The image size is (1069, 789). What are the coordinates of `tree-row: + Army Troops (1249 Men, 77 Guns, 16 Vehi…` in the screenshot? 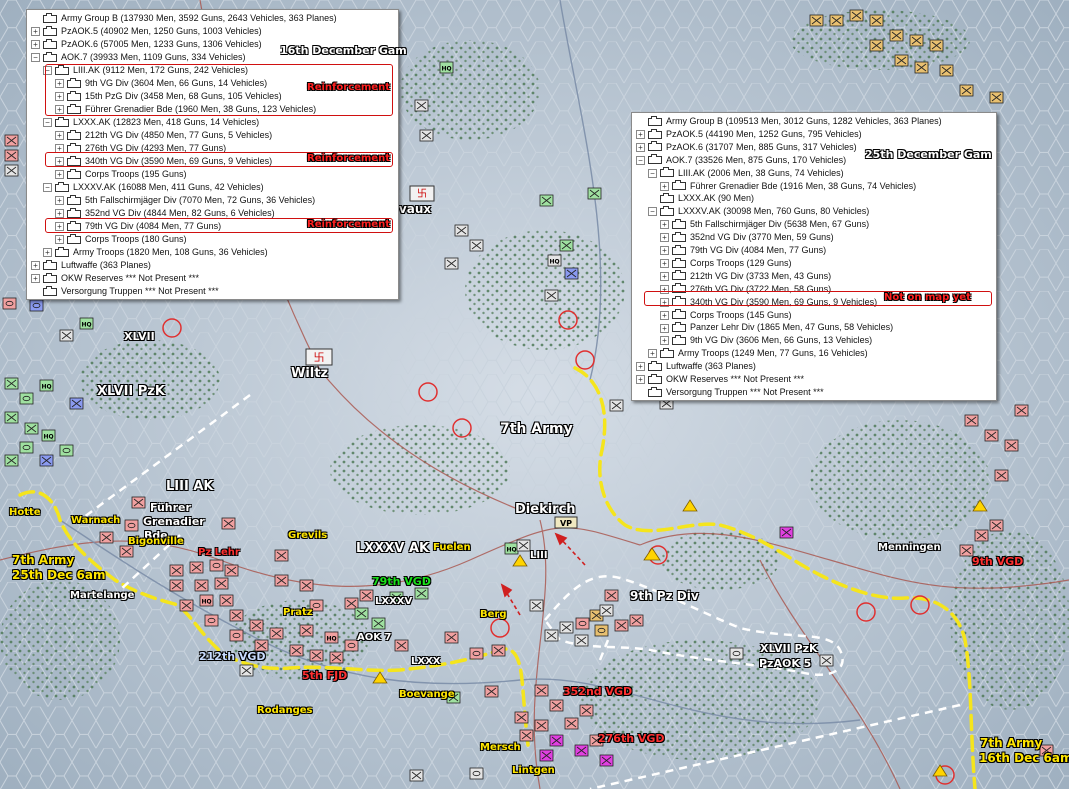 It's located at (758, 353).